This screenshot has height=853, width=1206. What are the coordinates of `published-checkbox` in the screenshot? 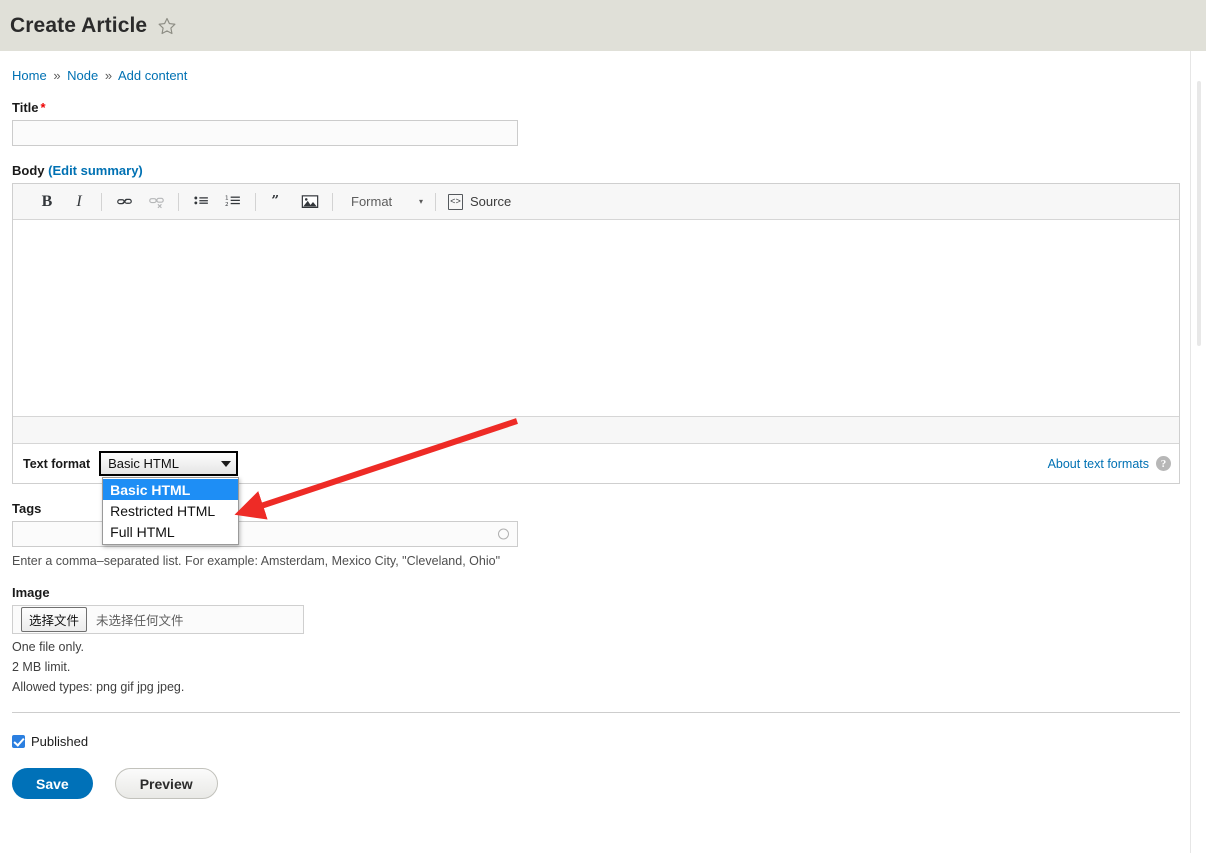 It's located at (18, 741).